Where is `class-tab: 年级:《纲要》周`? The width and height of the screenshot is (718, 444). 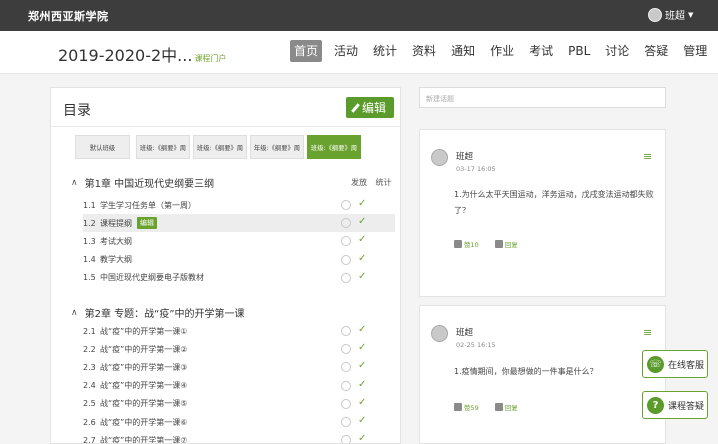
class-tab: 年级:《纲要》周 is located at coordinates (277, 147).